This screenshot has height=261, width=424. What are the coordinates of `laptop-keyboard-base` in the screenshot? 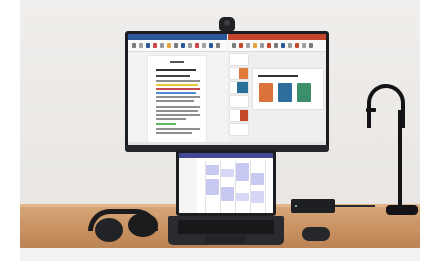 It's located at (226, 230).